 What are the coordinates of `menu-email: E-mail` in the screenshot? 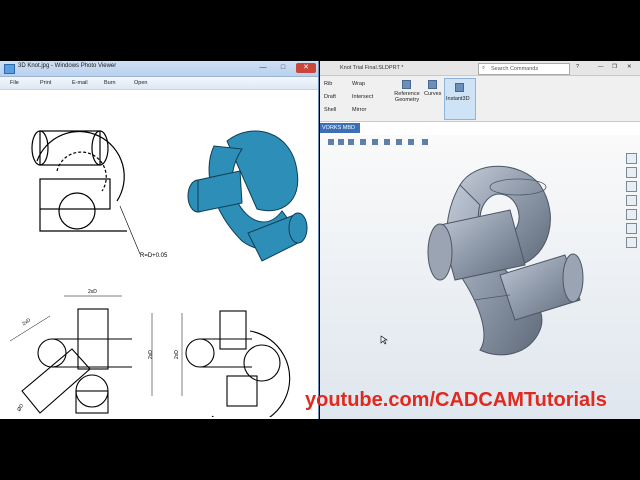 It's located at (80, 83).